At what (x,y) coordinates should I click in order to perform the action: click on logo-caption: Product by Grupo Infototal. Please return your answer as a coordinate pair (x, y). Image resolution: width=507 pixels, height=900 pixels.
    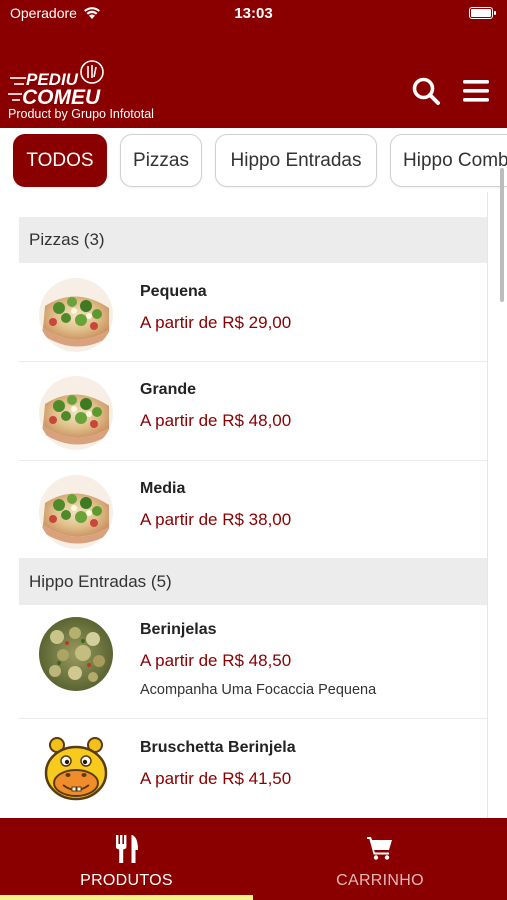
    Looking at the image, I should click on (81, 114).